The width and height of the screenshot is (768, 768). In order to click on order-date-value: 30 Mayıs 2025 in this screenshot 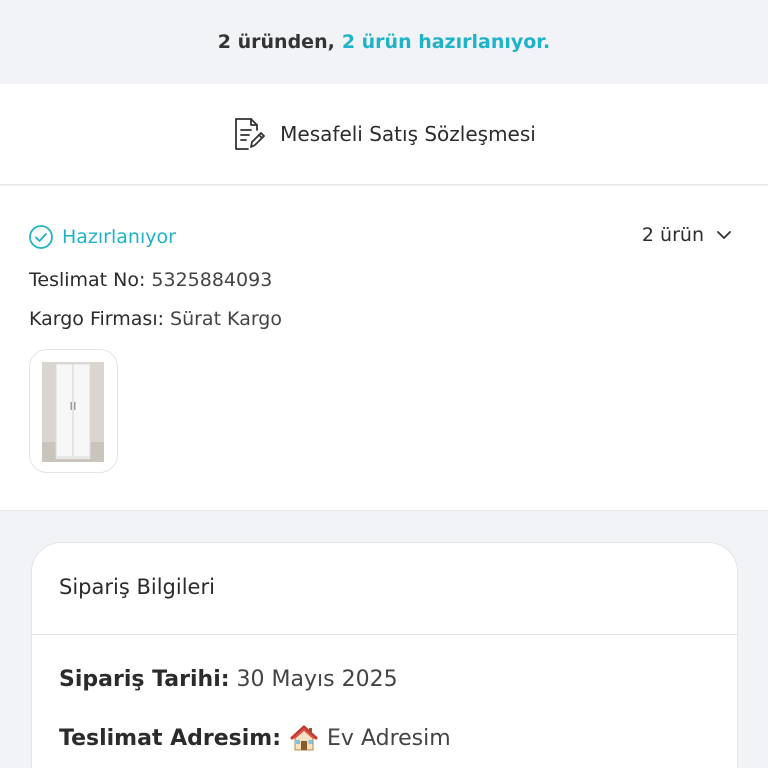, I will do `click(317, 679)`.